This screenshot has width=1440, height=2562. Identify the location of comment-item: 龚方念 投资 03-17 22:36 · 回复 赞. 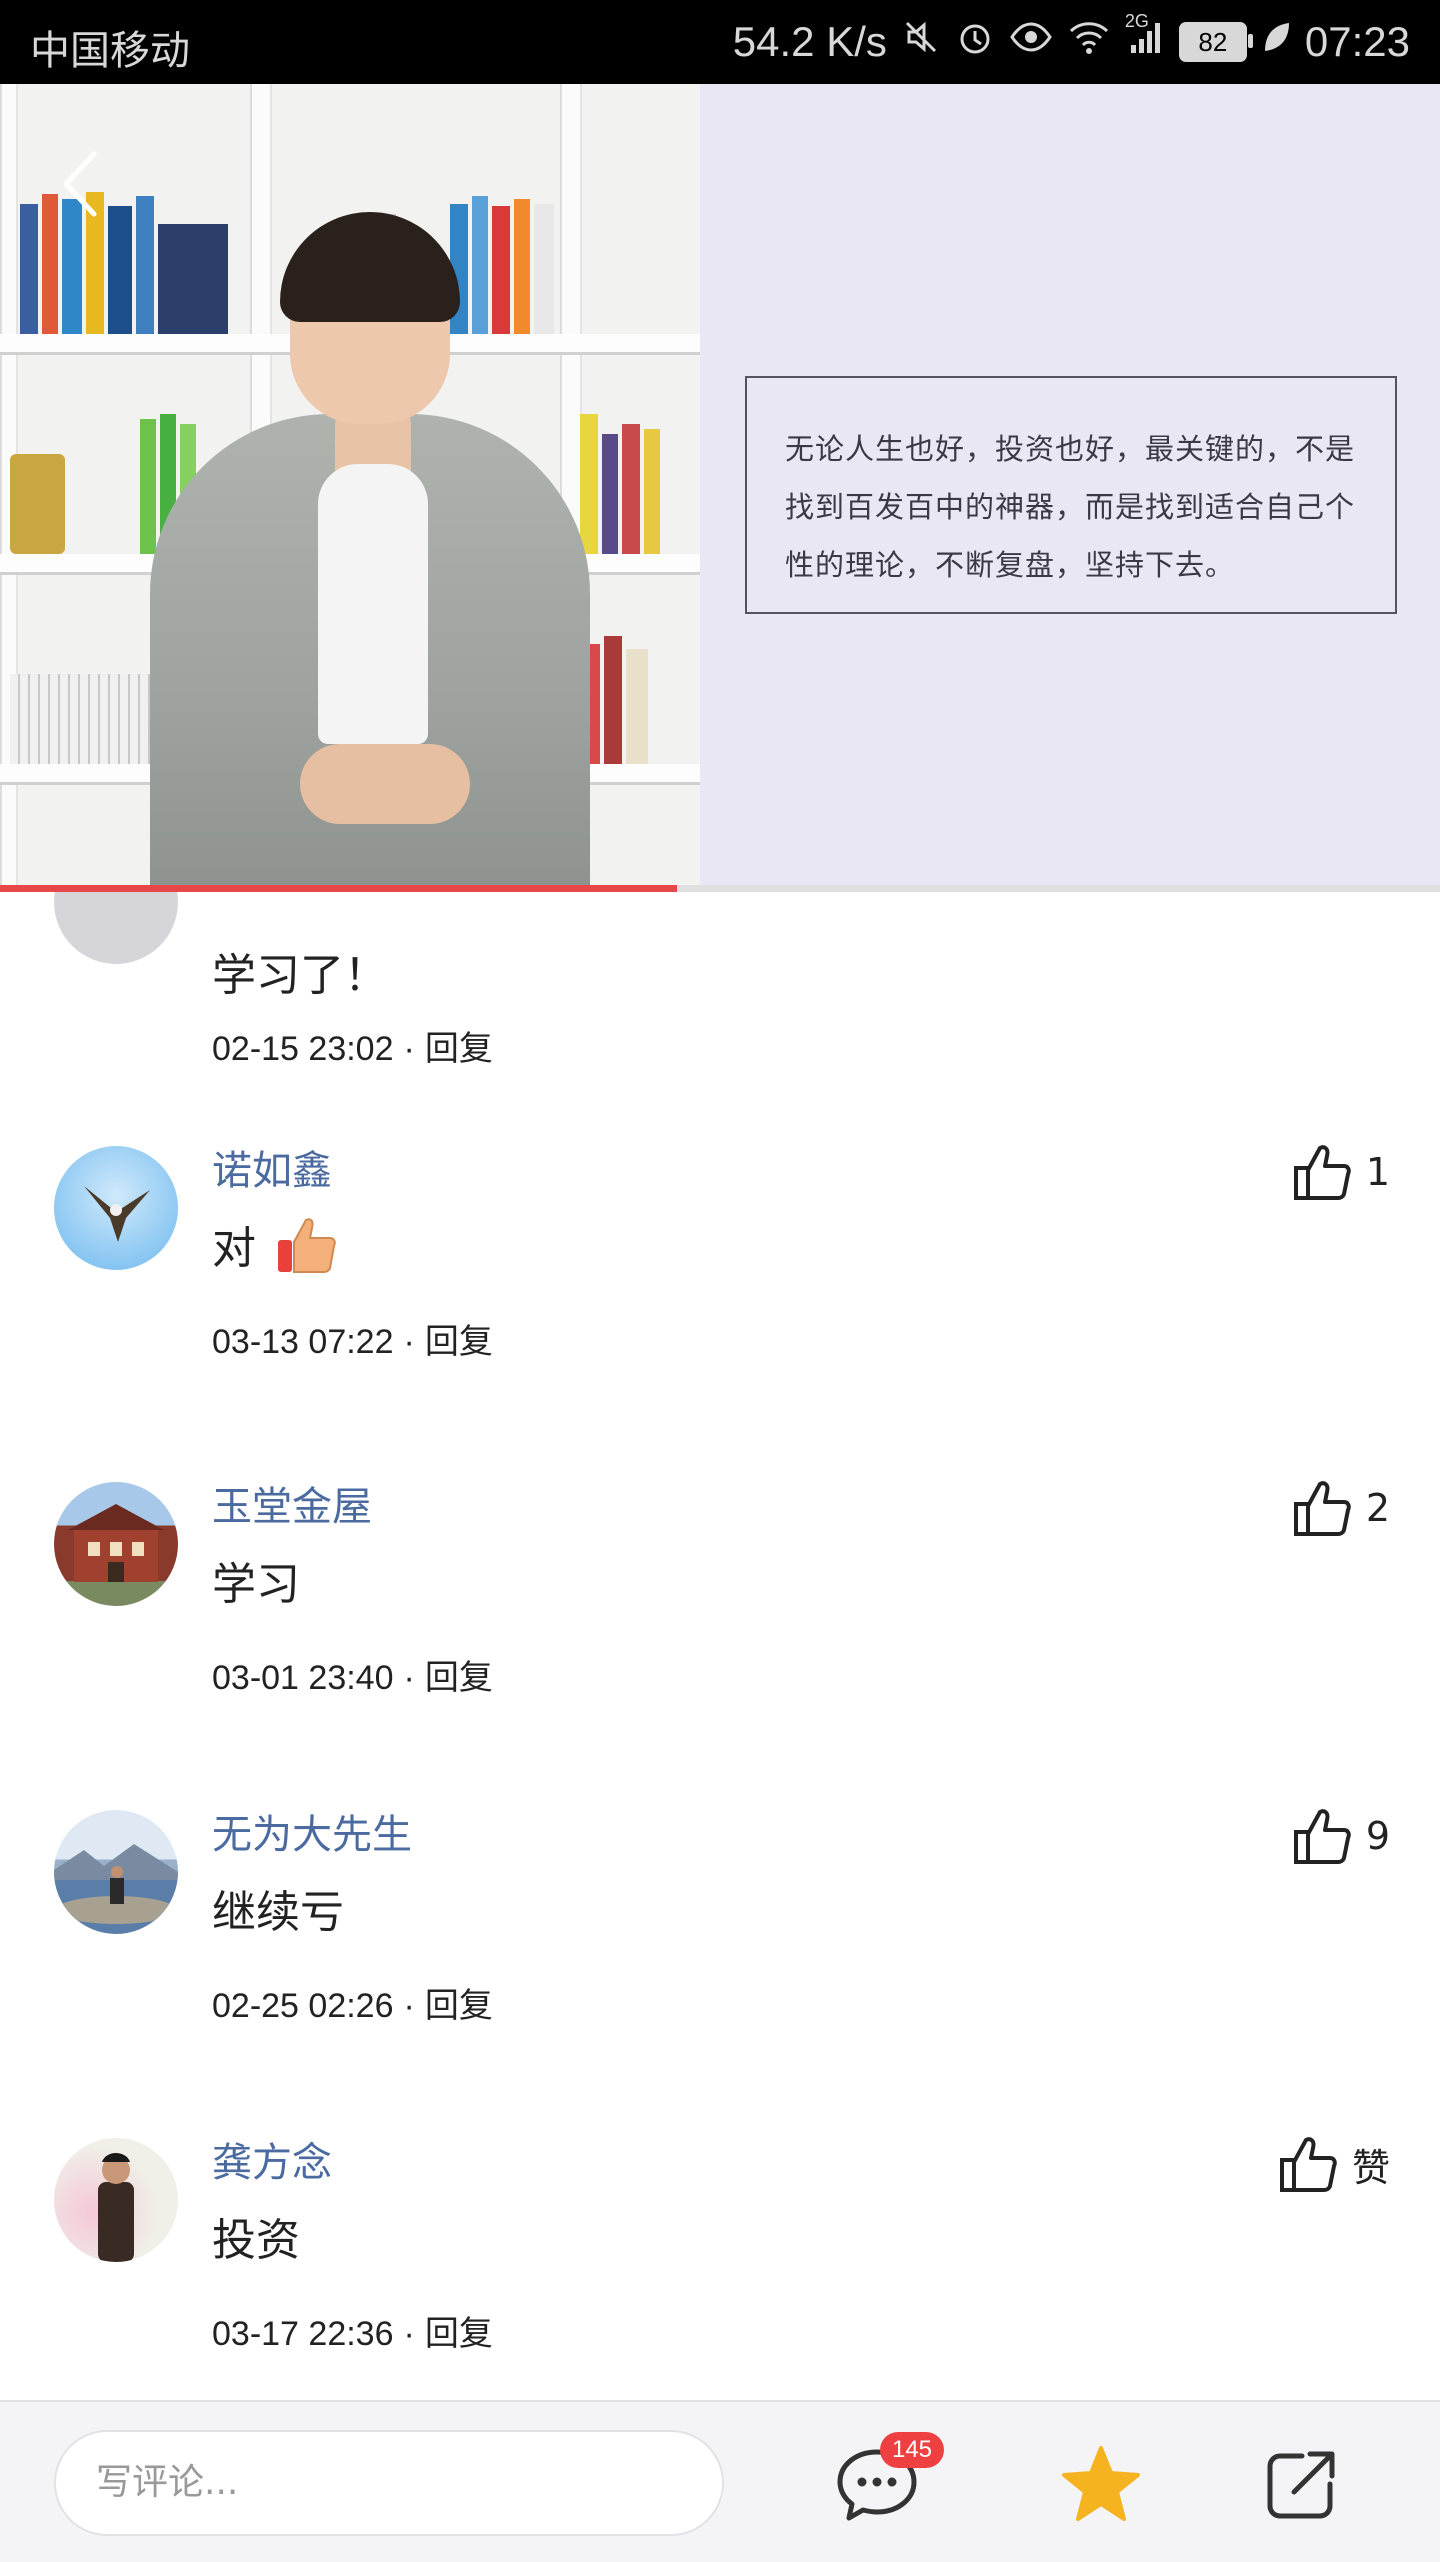
(720, 2252).